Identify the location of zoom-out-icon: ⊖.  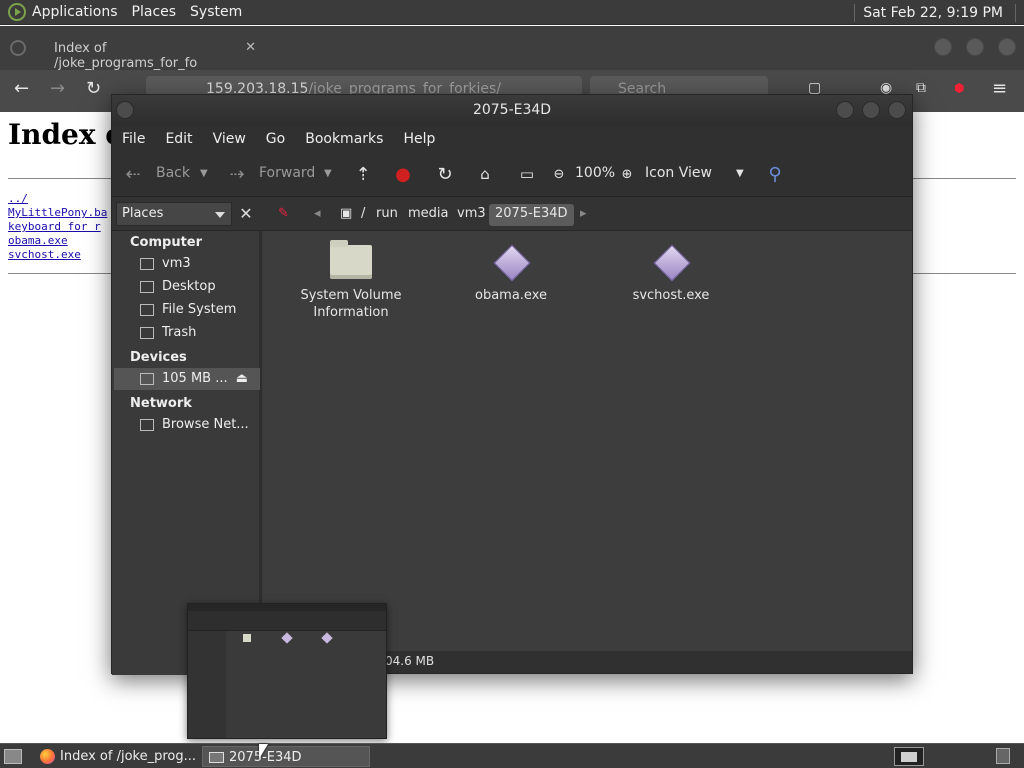
(559, 174).